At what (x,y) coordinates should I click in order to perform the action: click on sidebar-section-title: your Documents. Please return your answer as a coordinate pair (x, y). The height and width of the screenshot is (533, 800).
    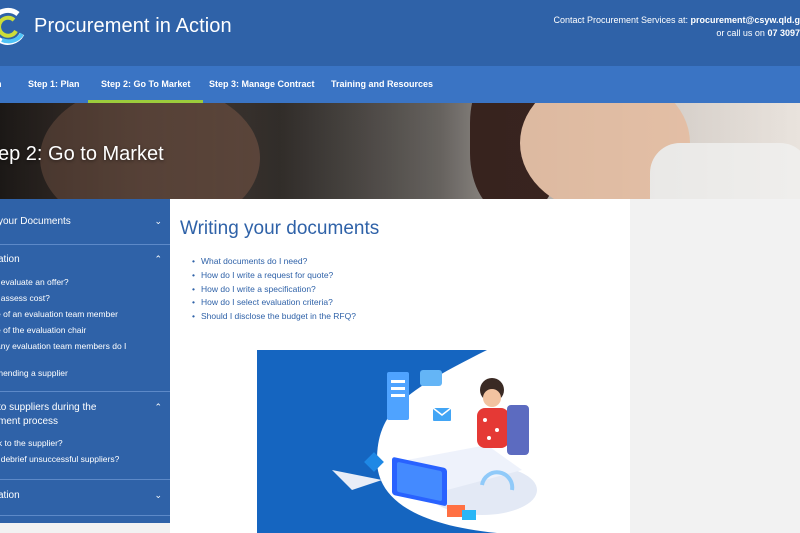
    Looking at the image, I should click on (35, 221).